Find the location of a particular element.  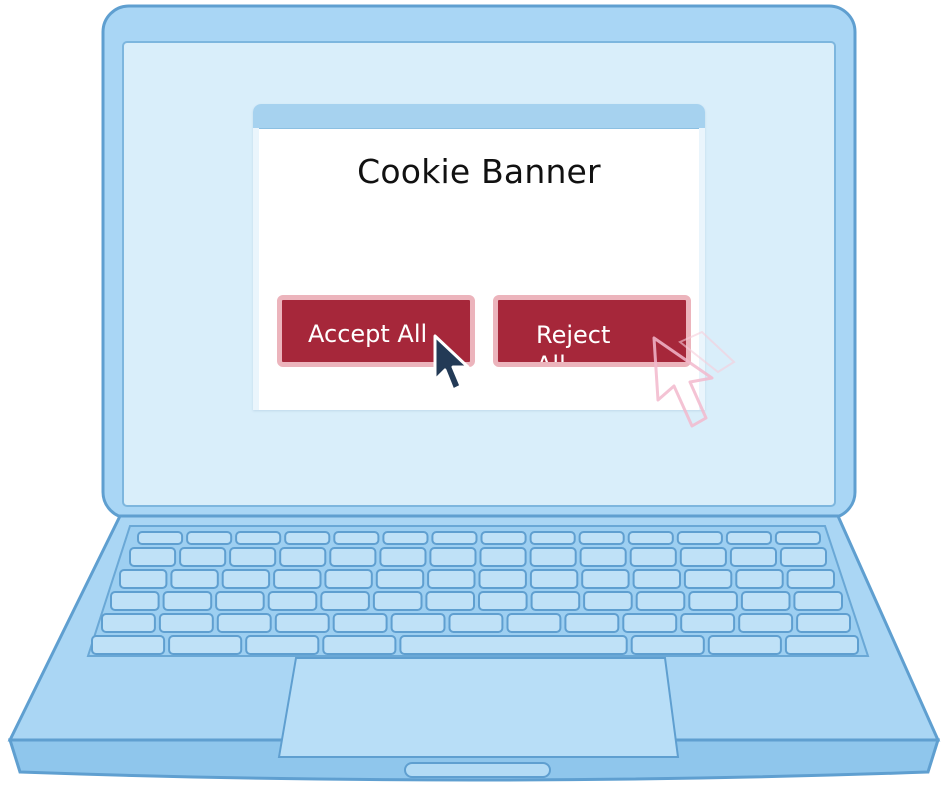

dialog-title: Cookie Banner is located at coordinates (479, 171).